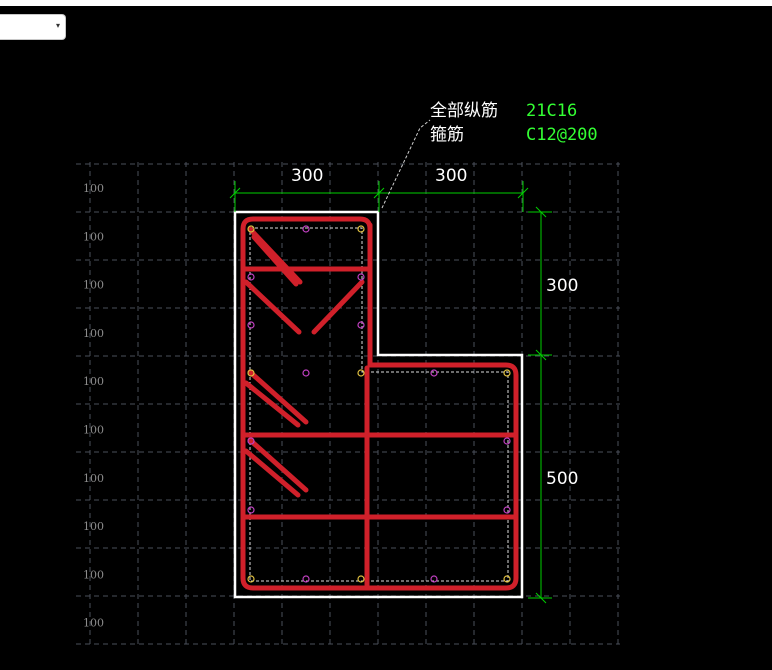 This screenshot has height=670, width=772. Describe the element at coordinates (307, 176) in the screenshot. I see `dim-top-left: 300` at that location.